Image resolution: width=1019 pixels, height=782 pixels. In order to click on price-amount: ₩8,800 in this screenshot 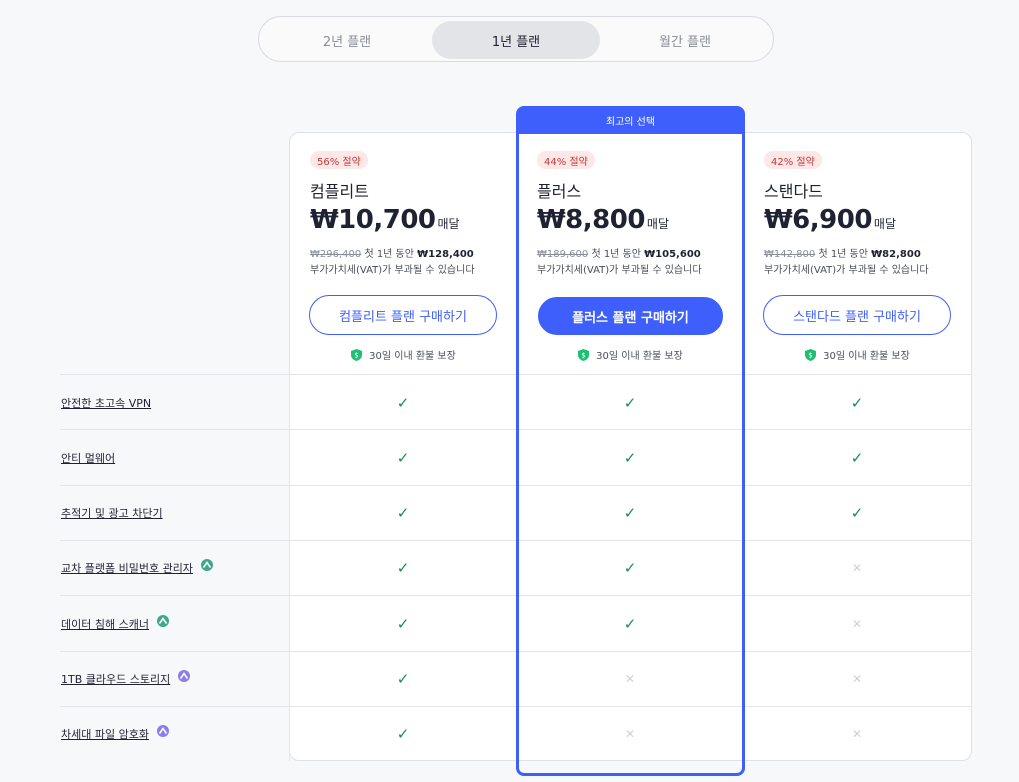, I will do `click(591, 220)`.